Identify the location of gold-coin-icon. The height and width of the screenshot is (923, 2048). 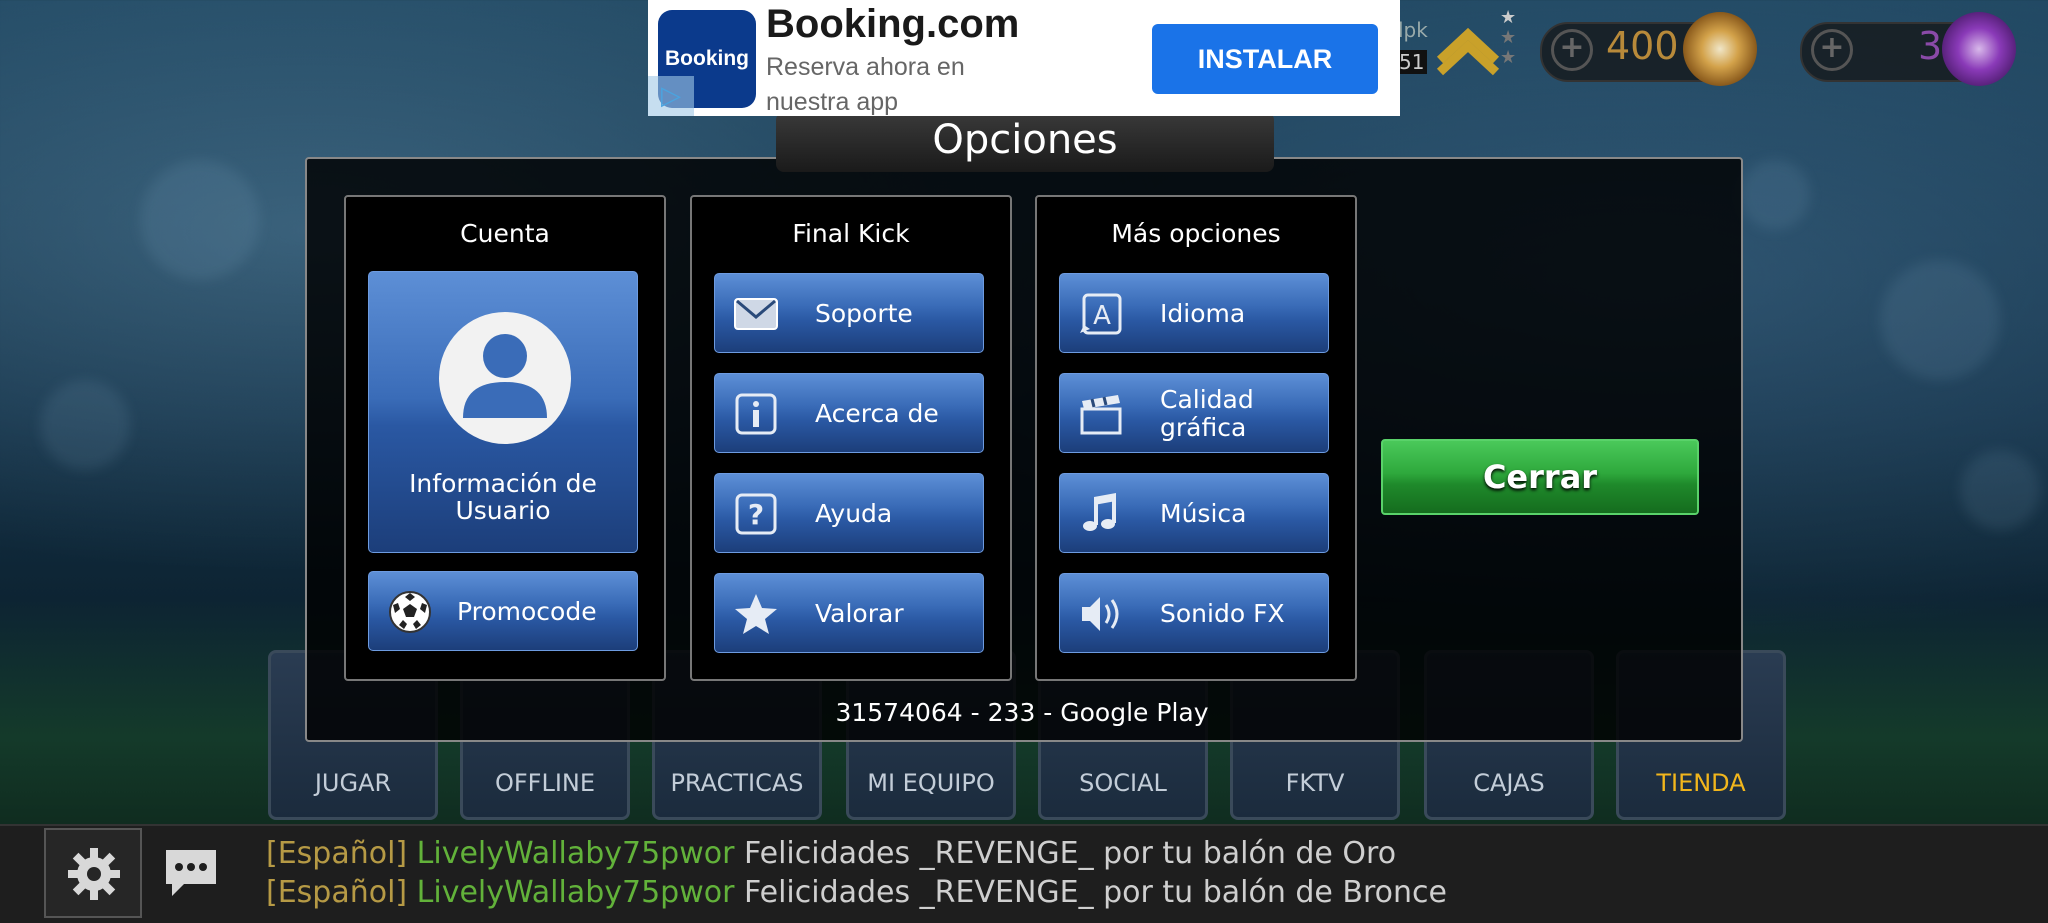
(1720, 49).